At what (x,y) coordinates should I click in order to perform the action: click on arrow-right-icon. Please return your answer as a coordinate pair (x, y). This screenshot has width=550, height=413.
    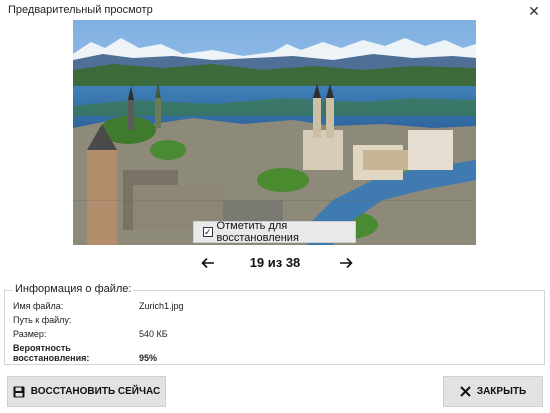
    Looking at the image, I should click on (346, 263).